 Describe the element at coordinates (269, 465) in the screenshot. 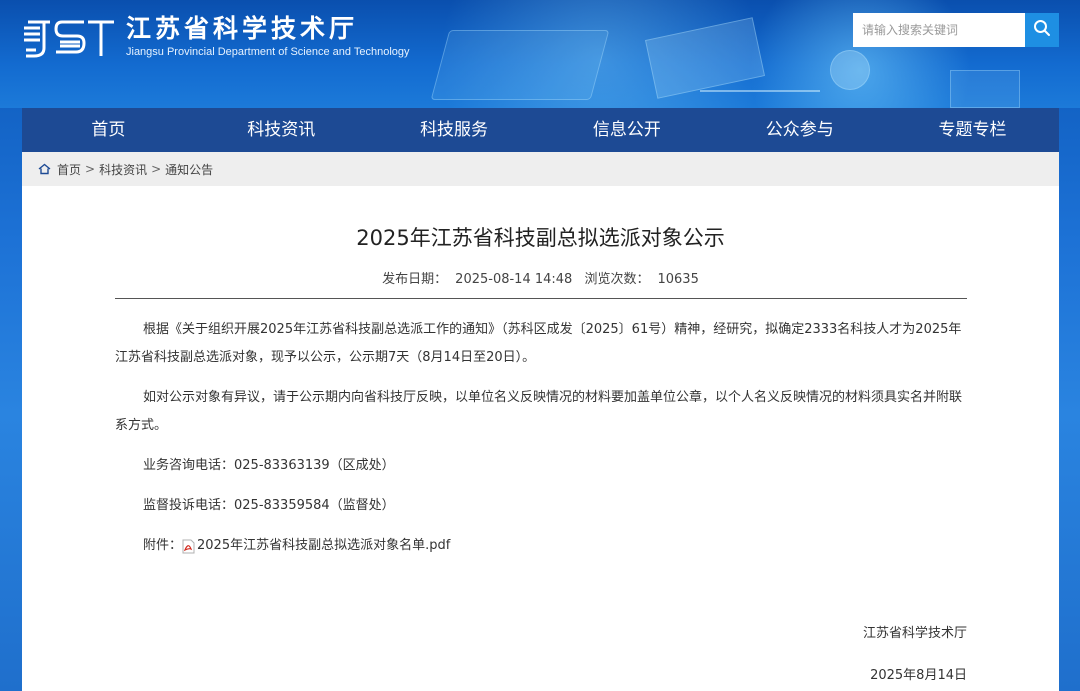

I see `business-contact: 业务咨询电话：025-83363139（区成处）` at that location.